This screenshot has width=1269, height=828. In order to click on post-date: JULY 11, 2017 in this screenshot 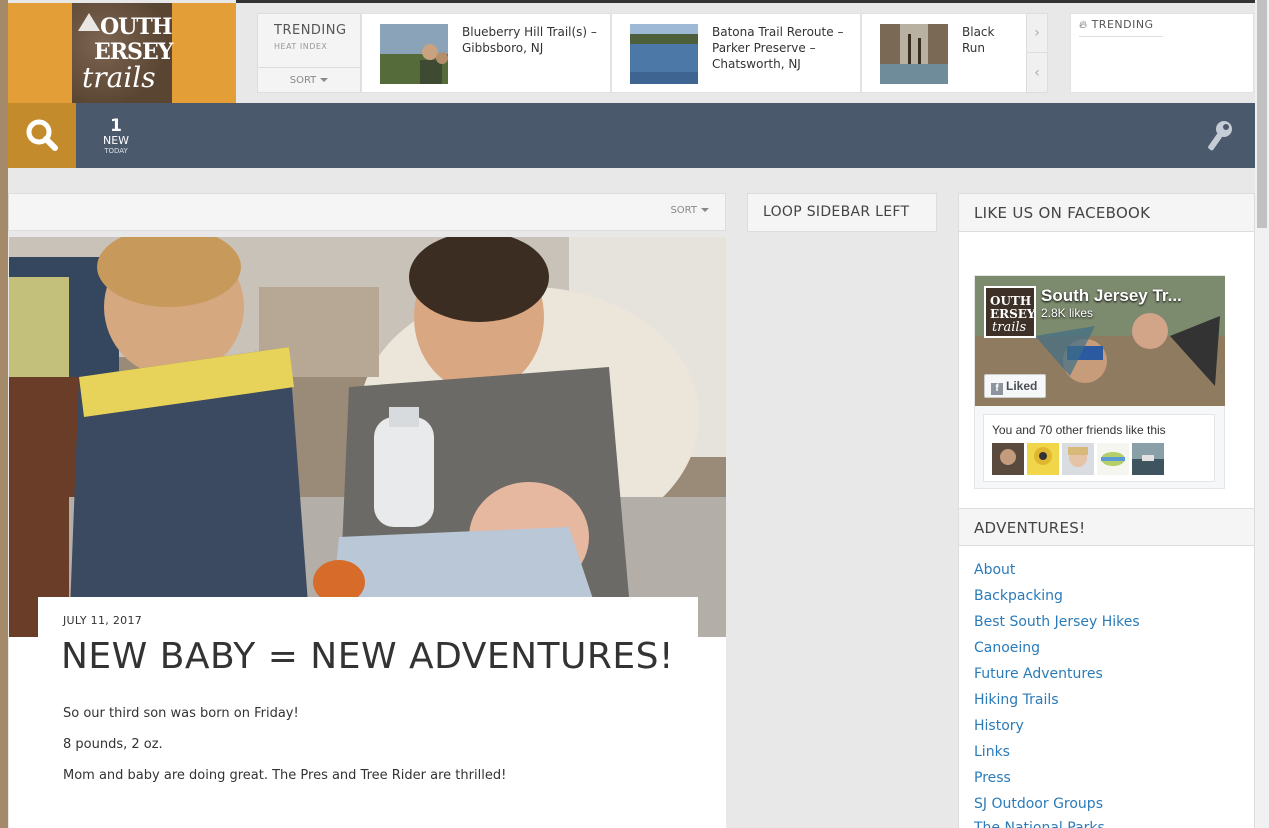, I will do `click(103, 620)`.